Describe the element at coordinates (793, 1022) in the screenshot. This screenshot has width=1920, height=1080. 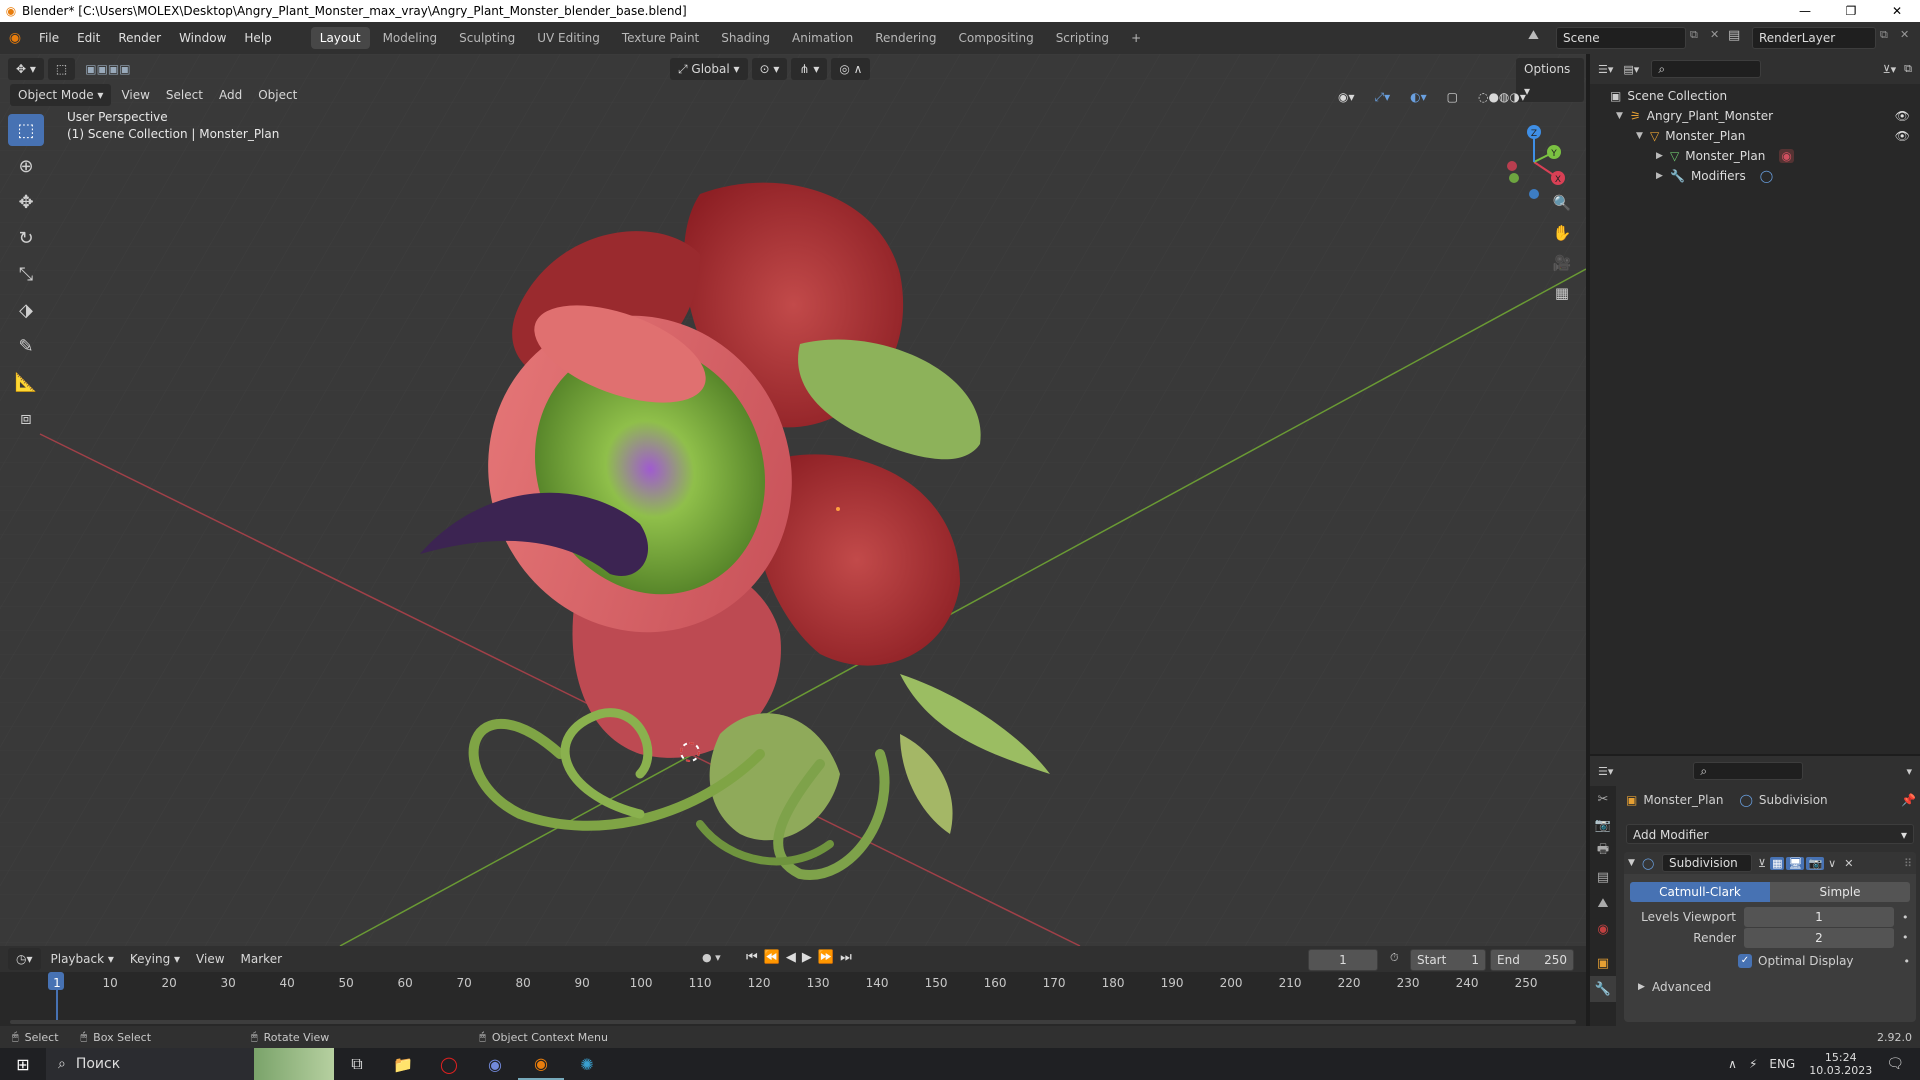
I see `timeline-scrollbar` at that location.